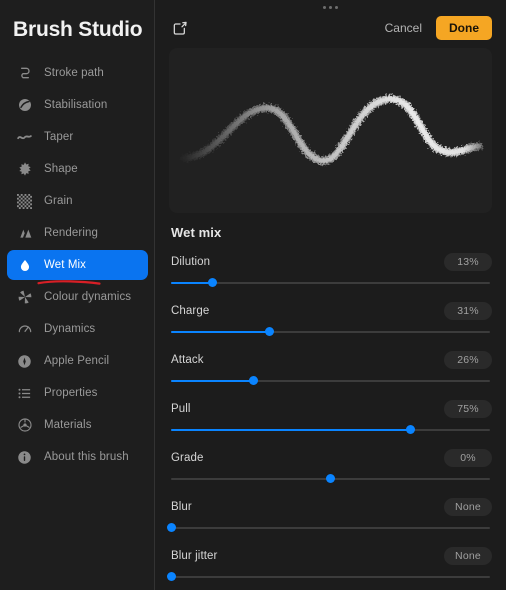 This screenshot has width=506, height=590. What do you see at coordinates (88, 297) in the screenshot?
I see `sidebar-item-label: Colour dynamics` at bounding box center [88, 297].